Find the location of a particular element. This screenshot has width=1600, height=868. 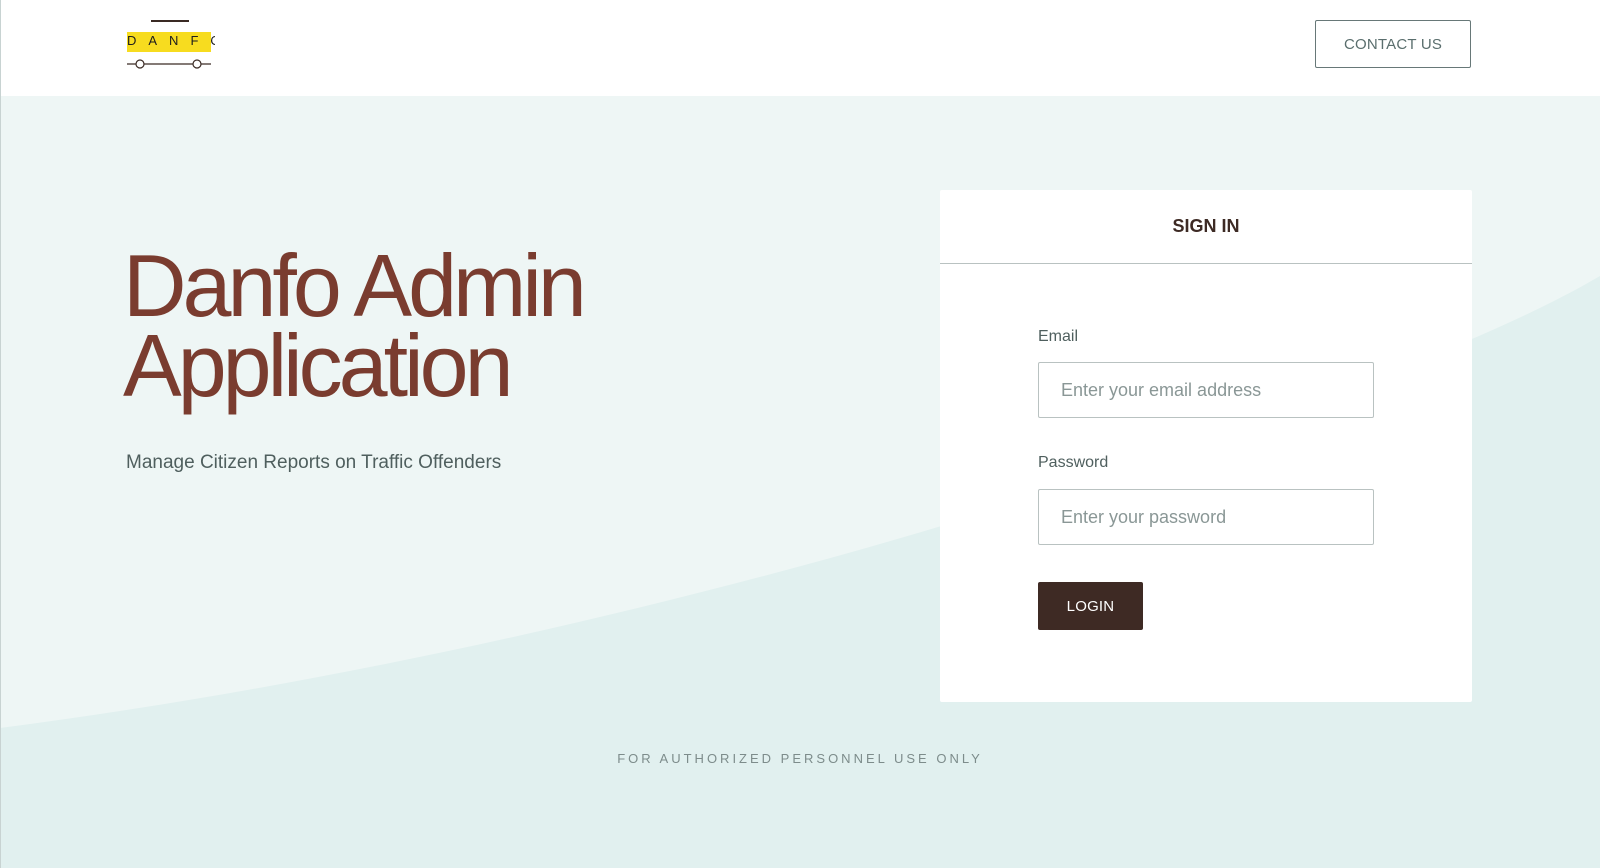

email-field is located at coordinates (1206, 390).